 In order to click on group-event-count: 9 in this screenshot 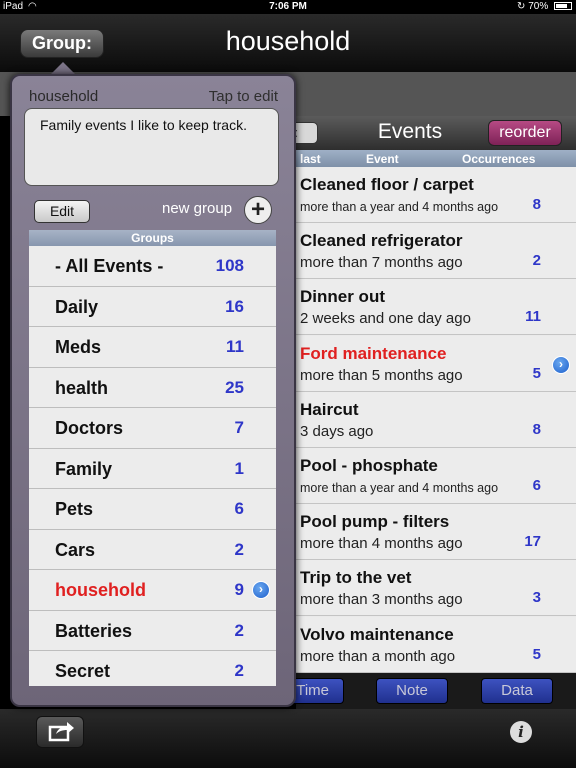, I will do `click(239, 589)`.